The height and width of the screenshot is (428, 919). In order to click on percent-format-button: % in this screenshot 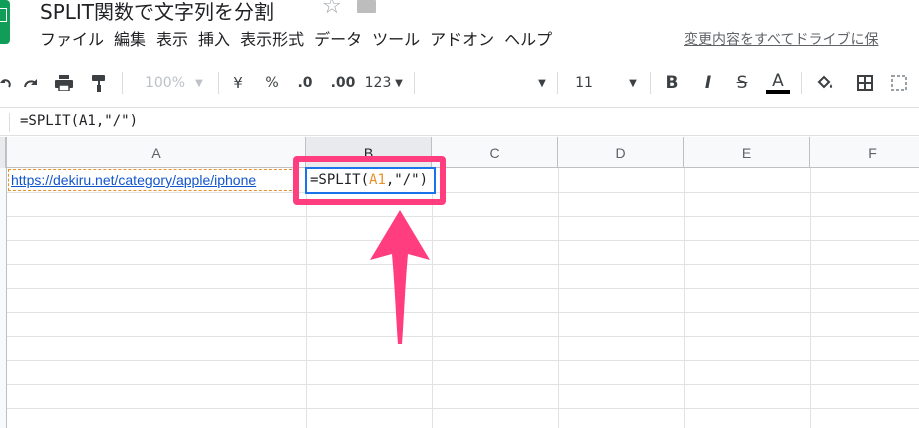, I will do `click(272, 83)`.